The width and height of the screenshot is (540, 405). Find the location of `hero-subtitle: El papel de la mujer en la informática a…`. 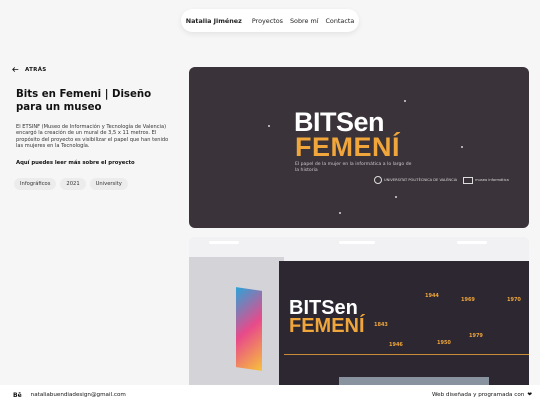

hero-subtitle: El papel de la mujer en la informática a… is located at coordinates (353, 167).